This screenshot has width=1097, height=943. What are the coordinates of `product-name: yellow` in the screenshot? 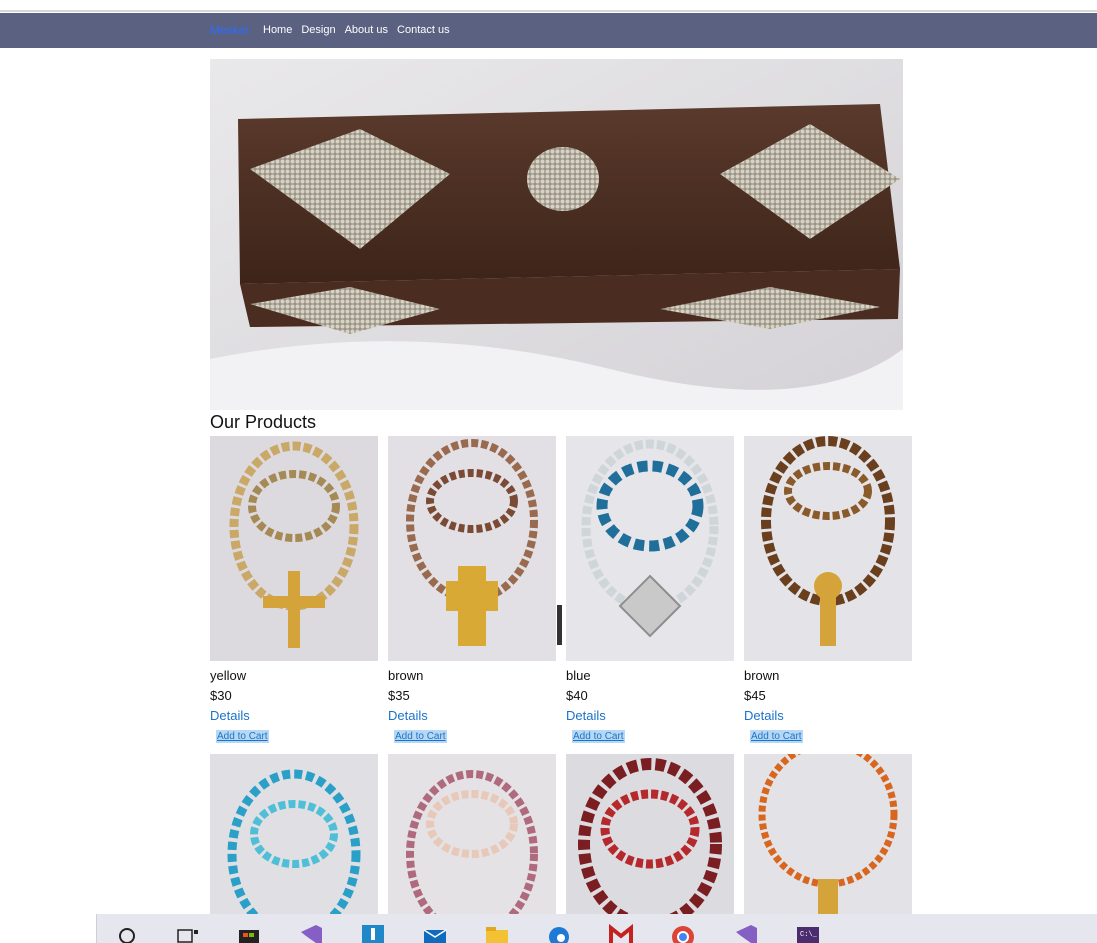 It's located at (228, 675).